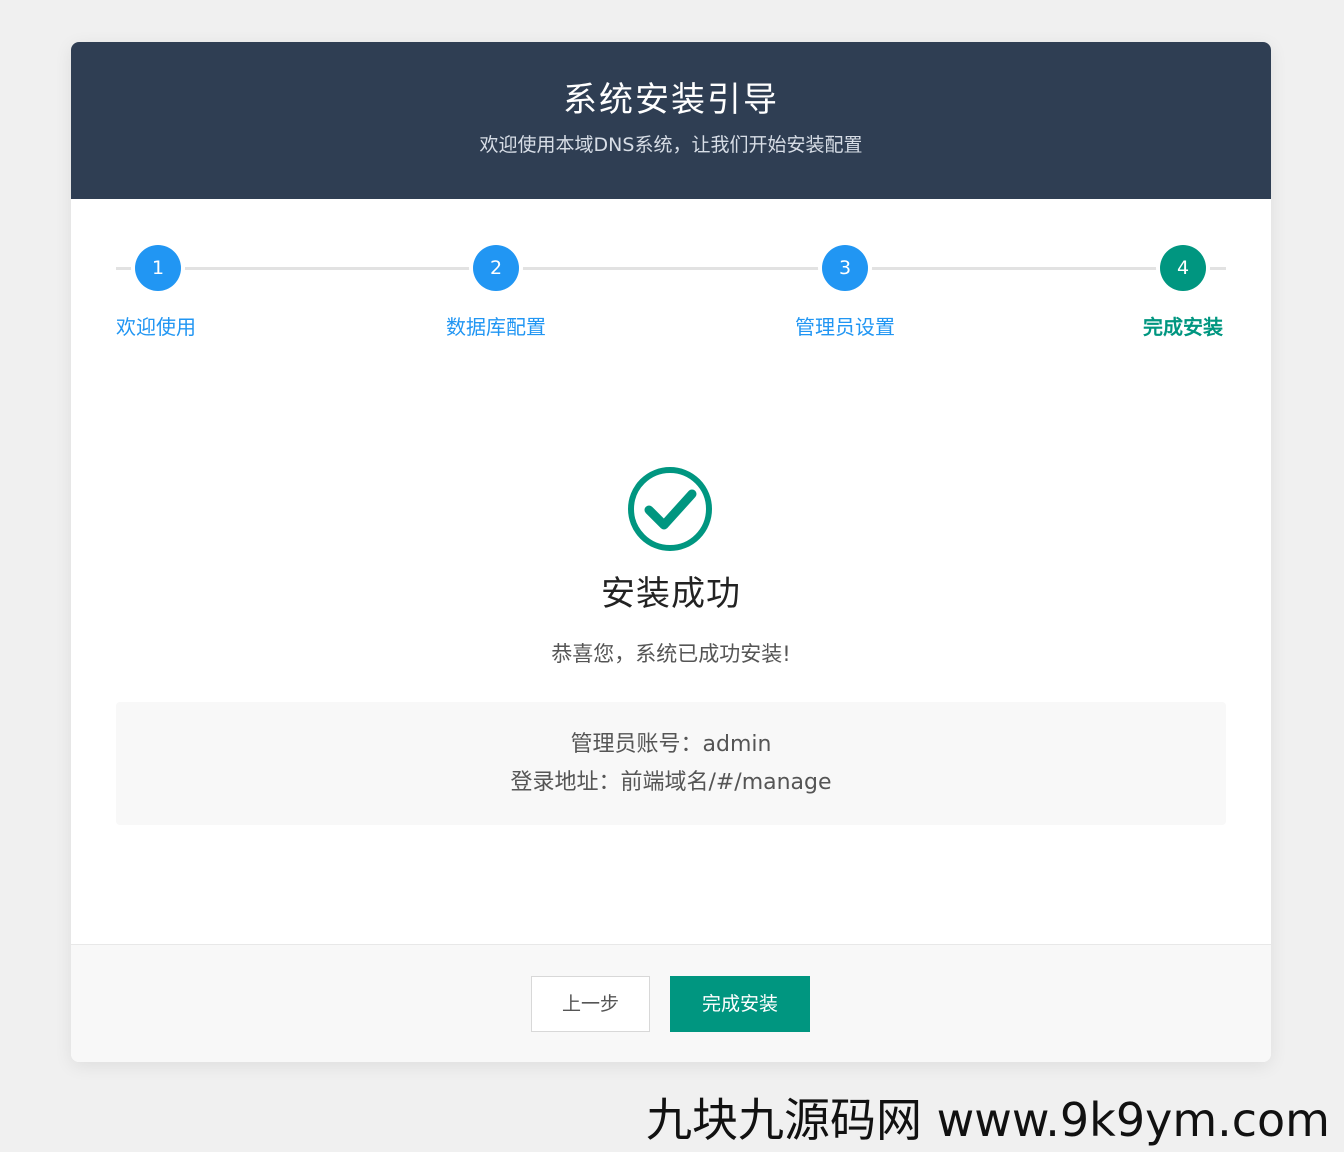  I want to click on login-url-text: 登录地址：前端域名/#/manage, so click(671, 782).